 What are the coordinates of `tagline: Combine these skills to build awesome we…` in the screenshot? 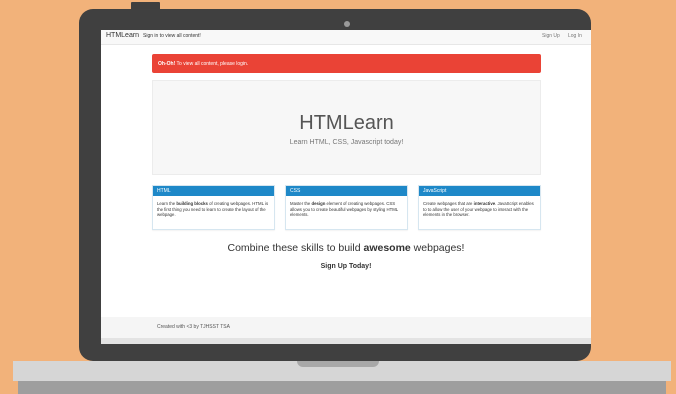 It's located at (346, 248).